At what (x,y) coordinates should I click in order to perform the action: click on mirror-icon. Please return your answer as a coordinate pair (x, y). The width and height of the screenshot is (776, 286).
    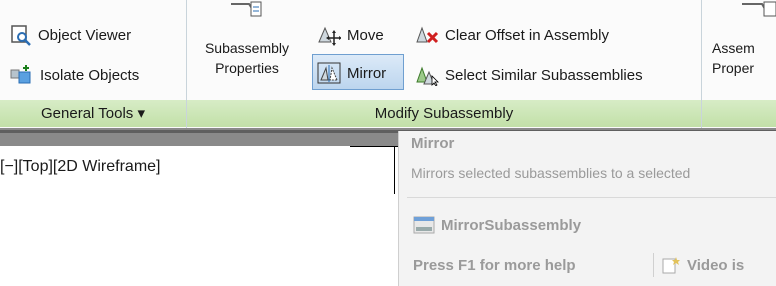
    Looking at the image, I should click on (329, 73).